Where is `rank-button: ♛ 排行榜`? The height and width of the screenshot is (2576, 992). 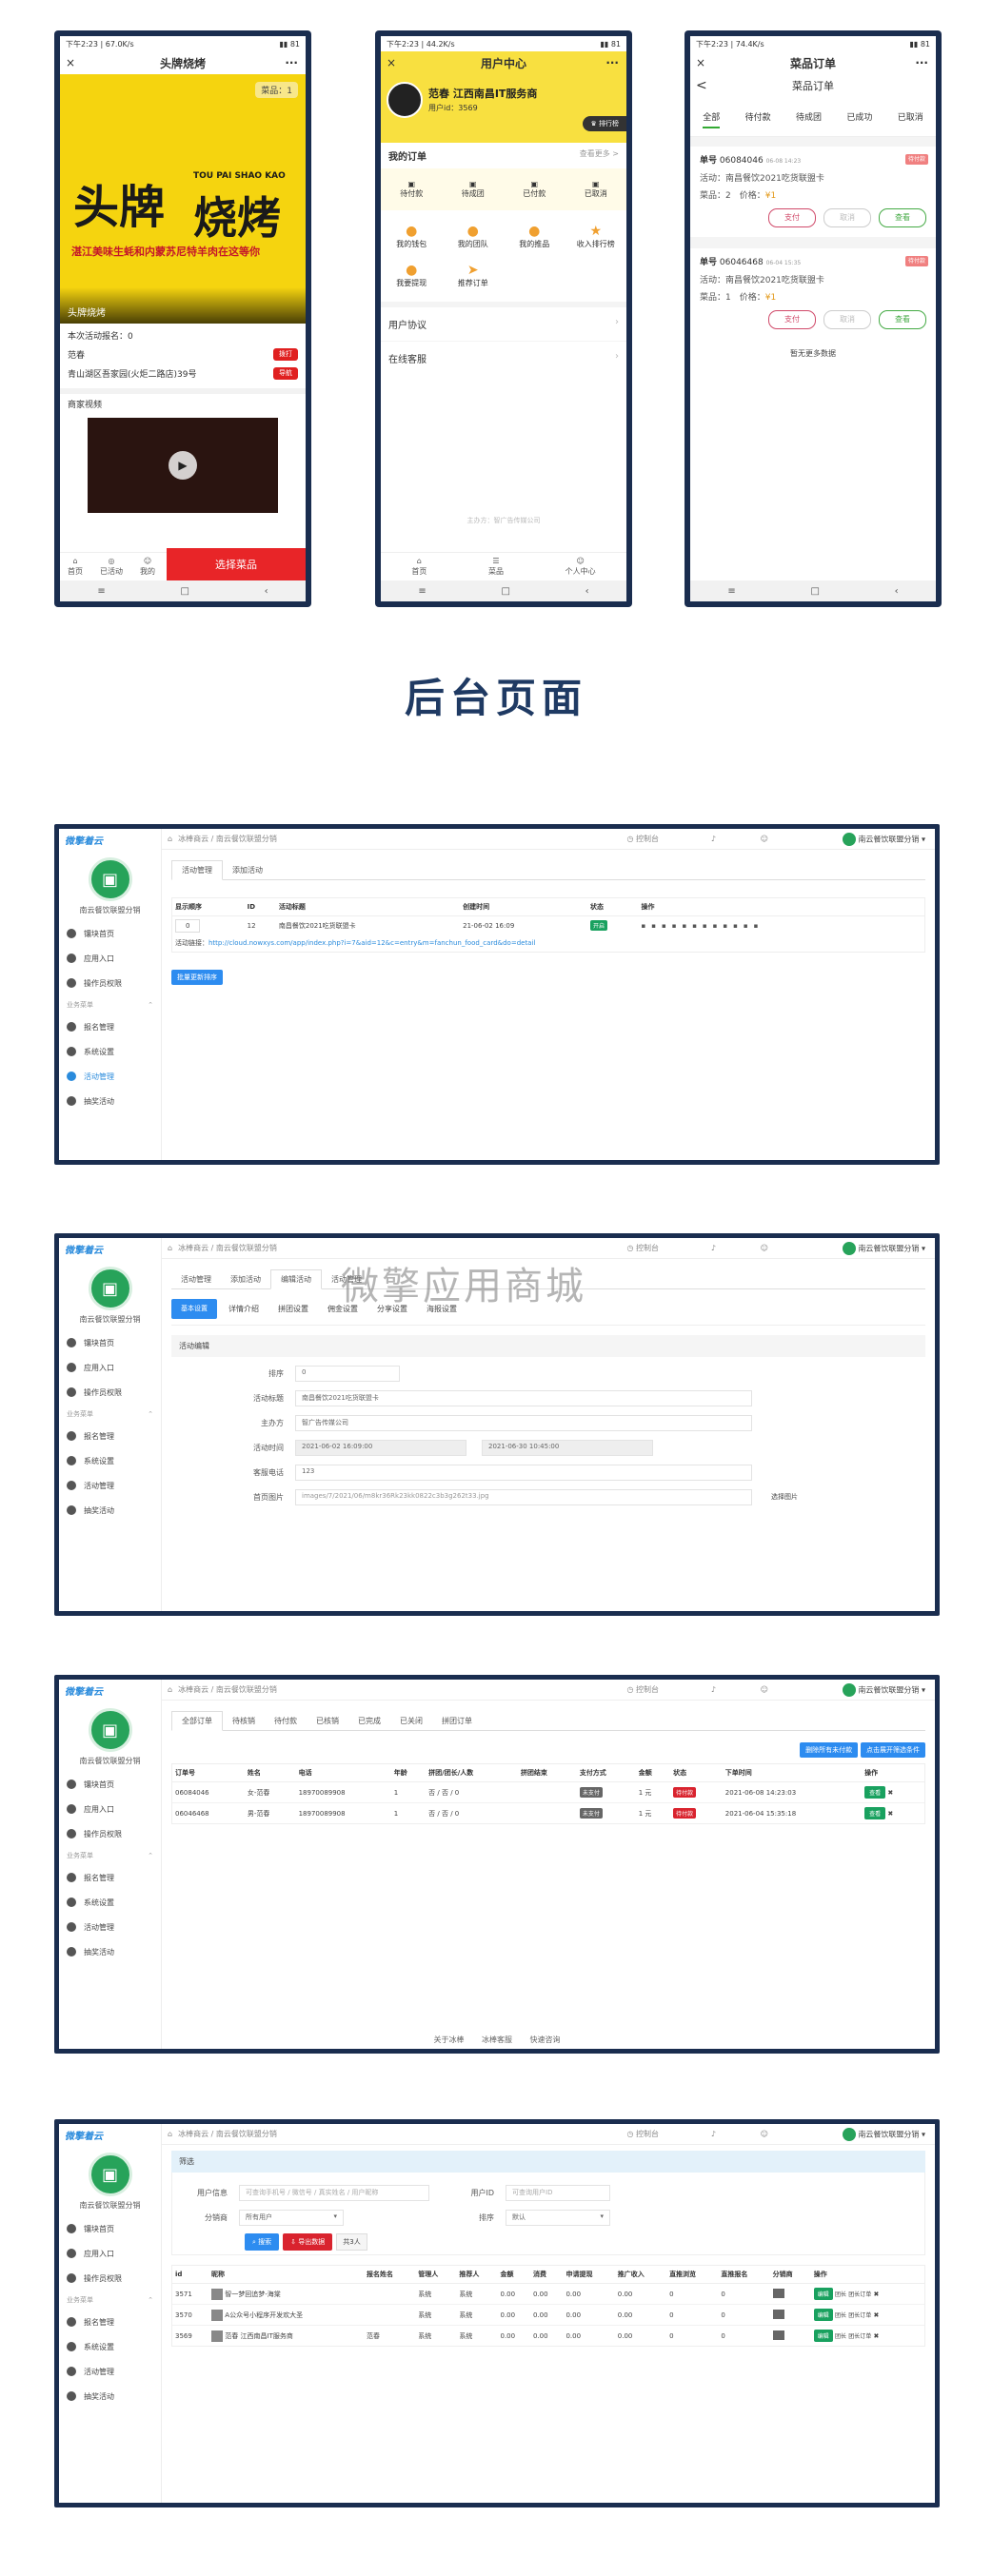
rank-button: ♛ 排行榜 is located at coordinates (604, 123).